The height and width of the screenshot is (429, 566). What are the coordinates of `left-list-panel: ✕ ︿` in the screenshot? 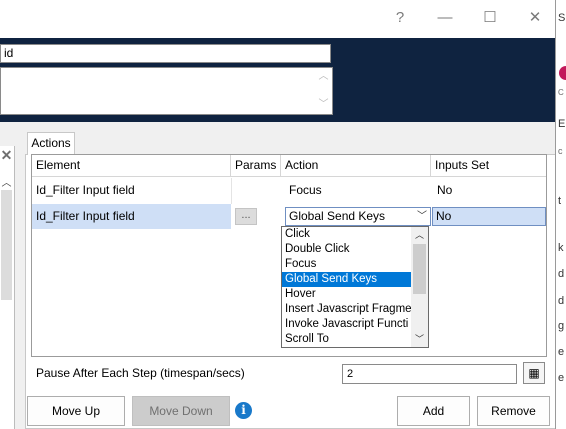 It's located at (7, 287).